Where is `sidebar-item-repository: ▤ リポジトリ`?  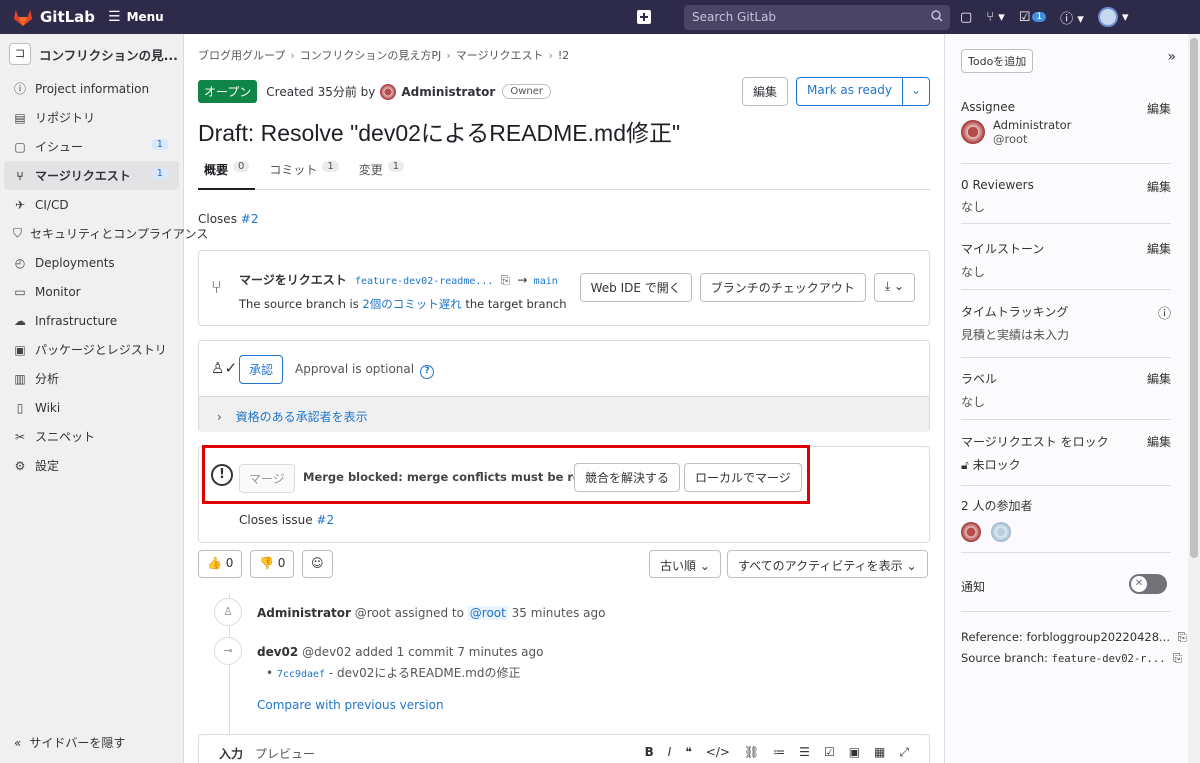
sidebar-item-repository: ▤ リポジトリ is located at coordinates (91, 117).